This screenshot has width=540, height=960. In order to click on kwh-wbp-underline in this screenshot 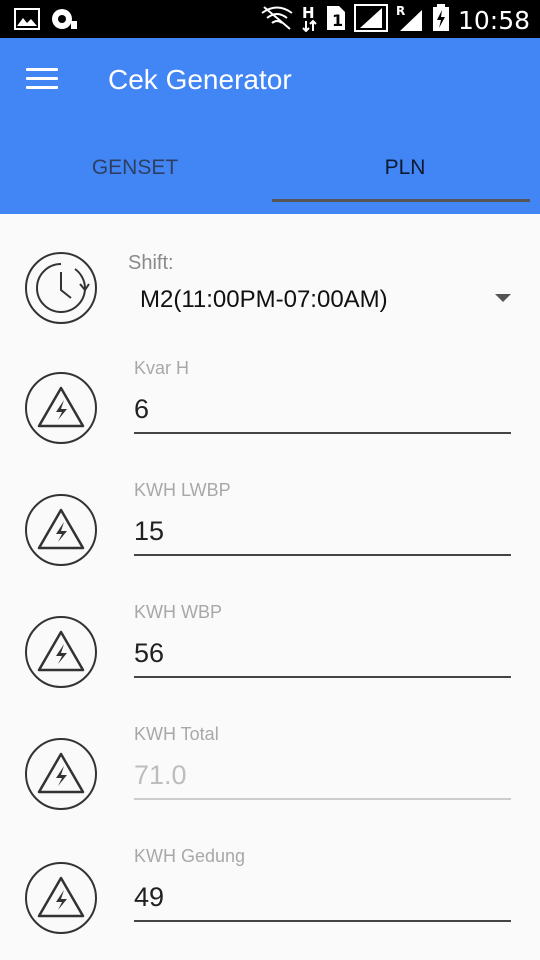, I will do `click(322, 677)`.